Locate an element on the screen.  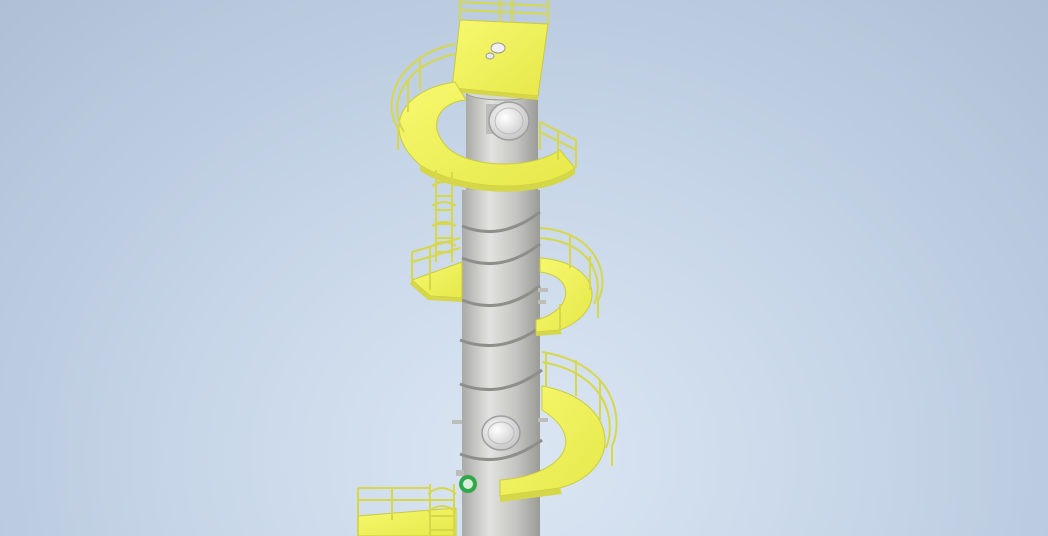
bottom-platform is located at coordinates (407, 510).